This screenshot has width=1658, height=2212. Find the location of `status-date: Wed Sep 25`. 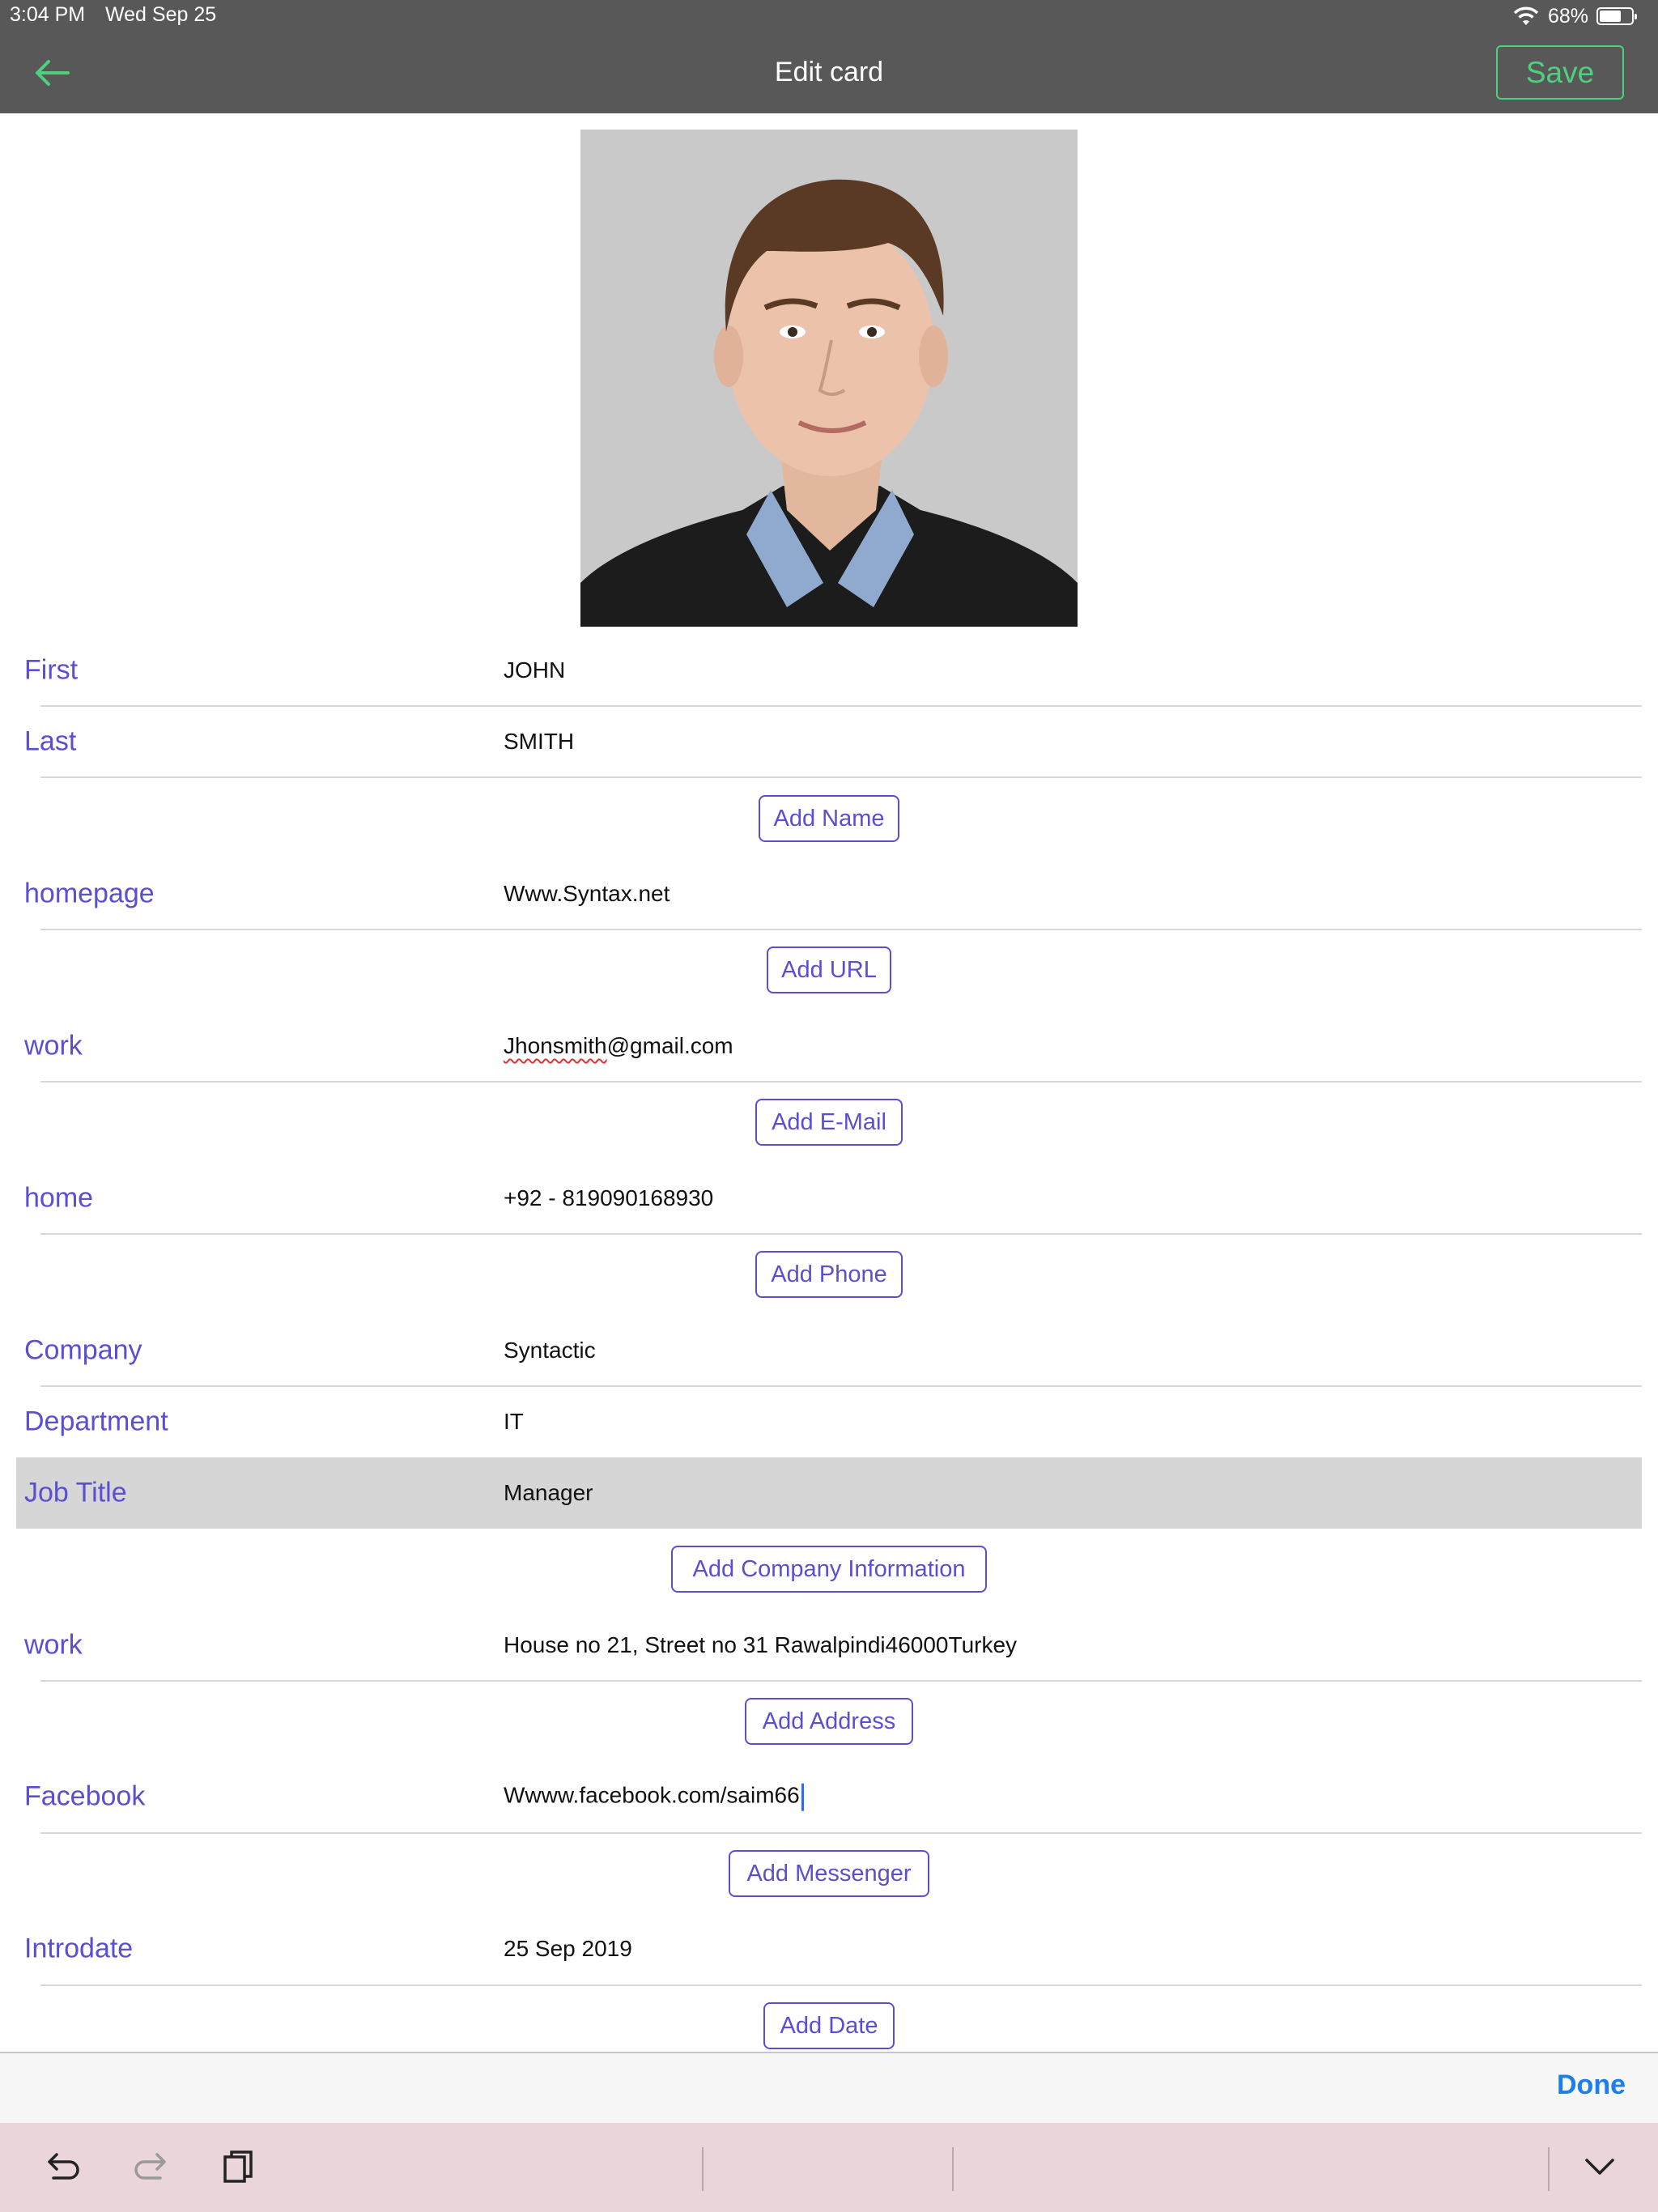

status-date: Wed Sep 25 is located at coordinates (161, 14).